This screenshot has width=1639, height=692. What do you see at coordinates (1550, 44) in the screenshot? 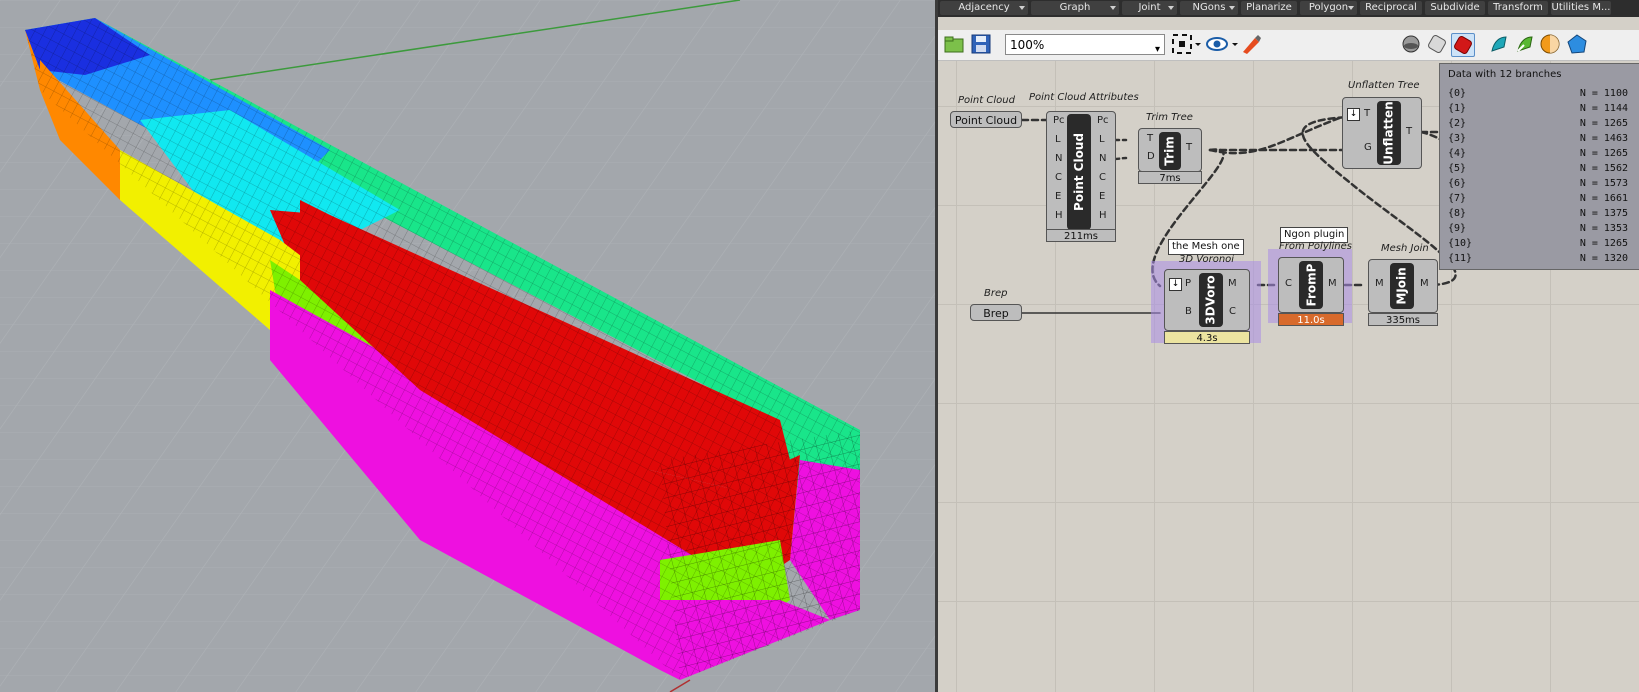
I see `orange-sphere-icon` at bounding box center [1550, 44].